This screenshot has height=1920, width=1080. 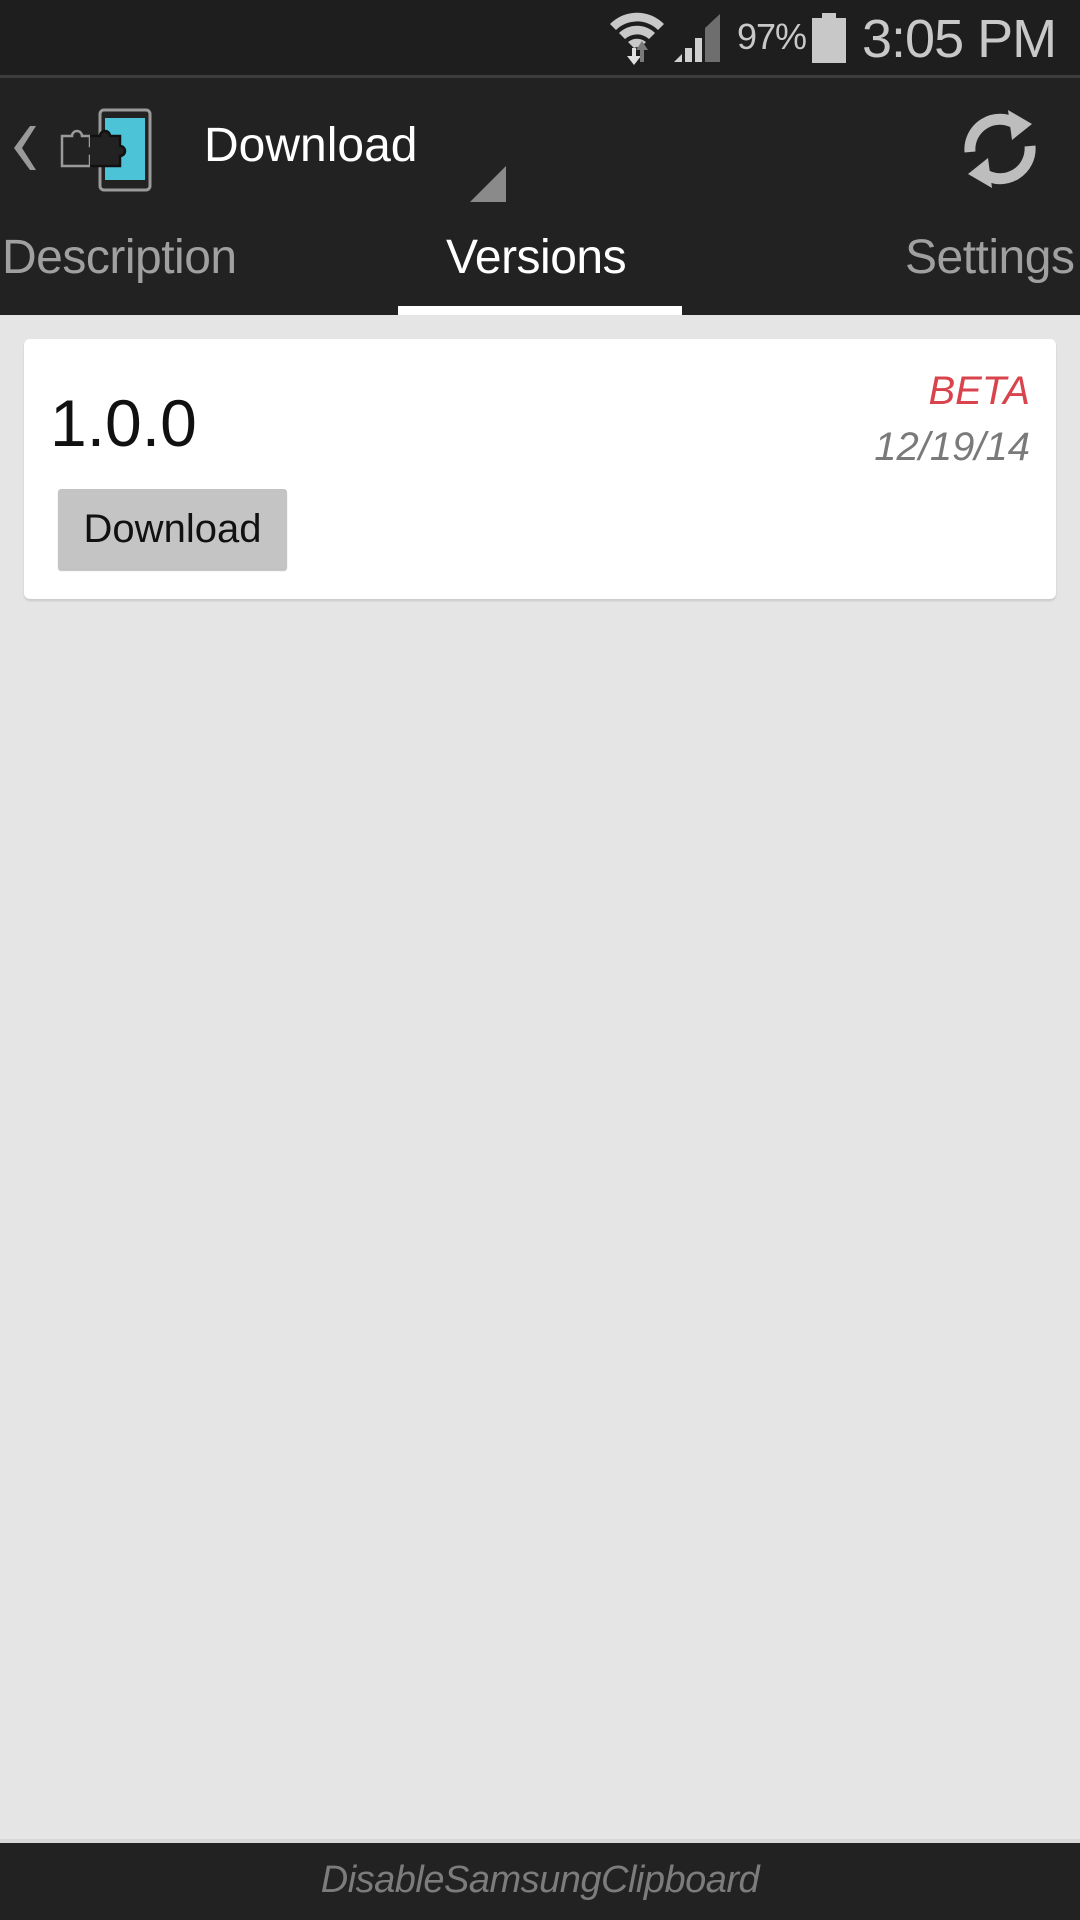 What do you see at coordinates (772, 36) in the screenshot?
I see `battery-percent: 97%` at bounding box center [772, 36].